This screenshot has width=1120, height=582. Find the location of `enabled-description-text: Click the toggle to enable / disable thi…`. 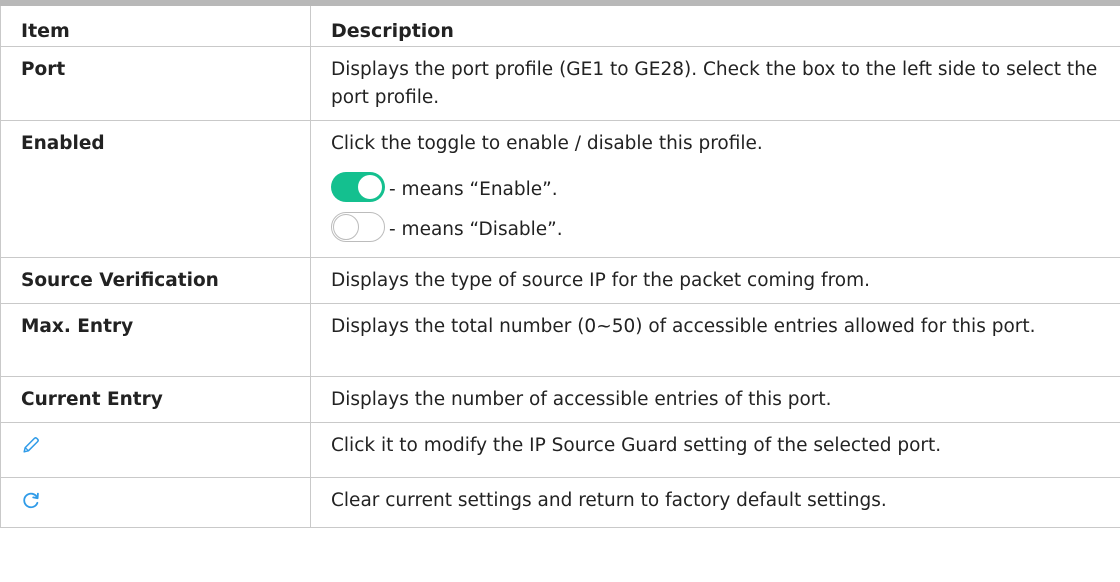

enabled-description-text: Click the toggle to enable / disable thi… is located at coordinates (547, 143).